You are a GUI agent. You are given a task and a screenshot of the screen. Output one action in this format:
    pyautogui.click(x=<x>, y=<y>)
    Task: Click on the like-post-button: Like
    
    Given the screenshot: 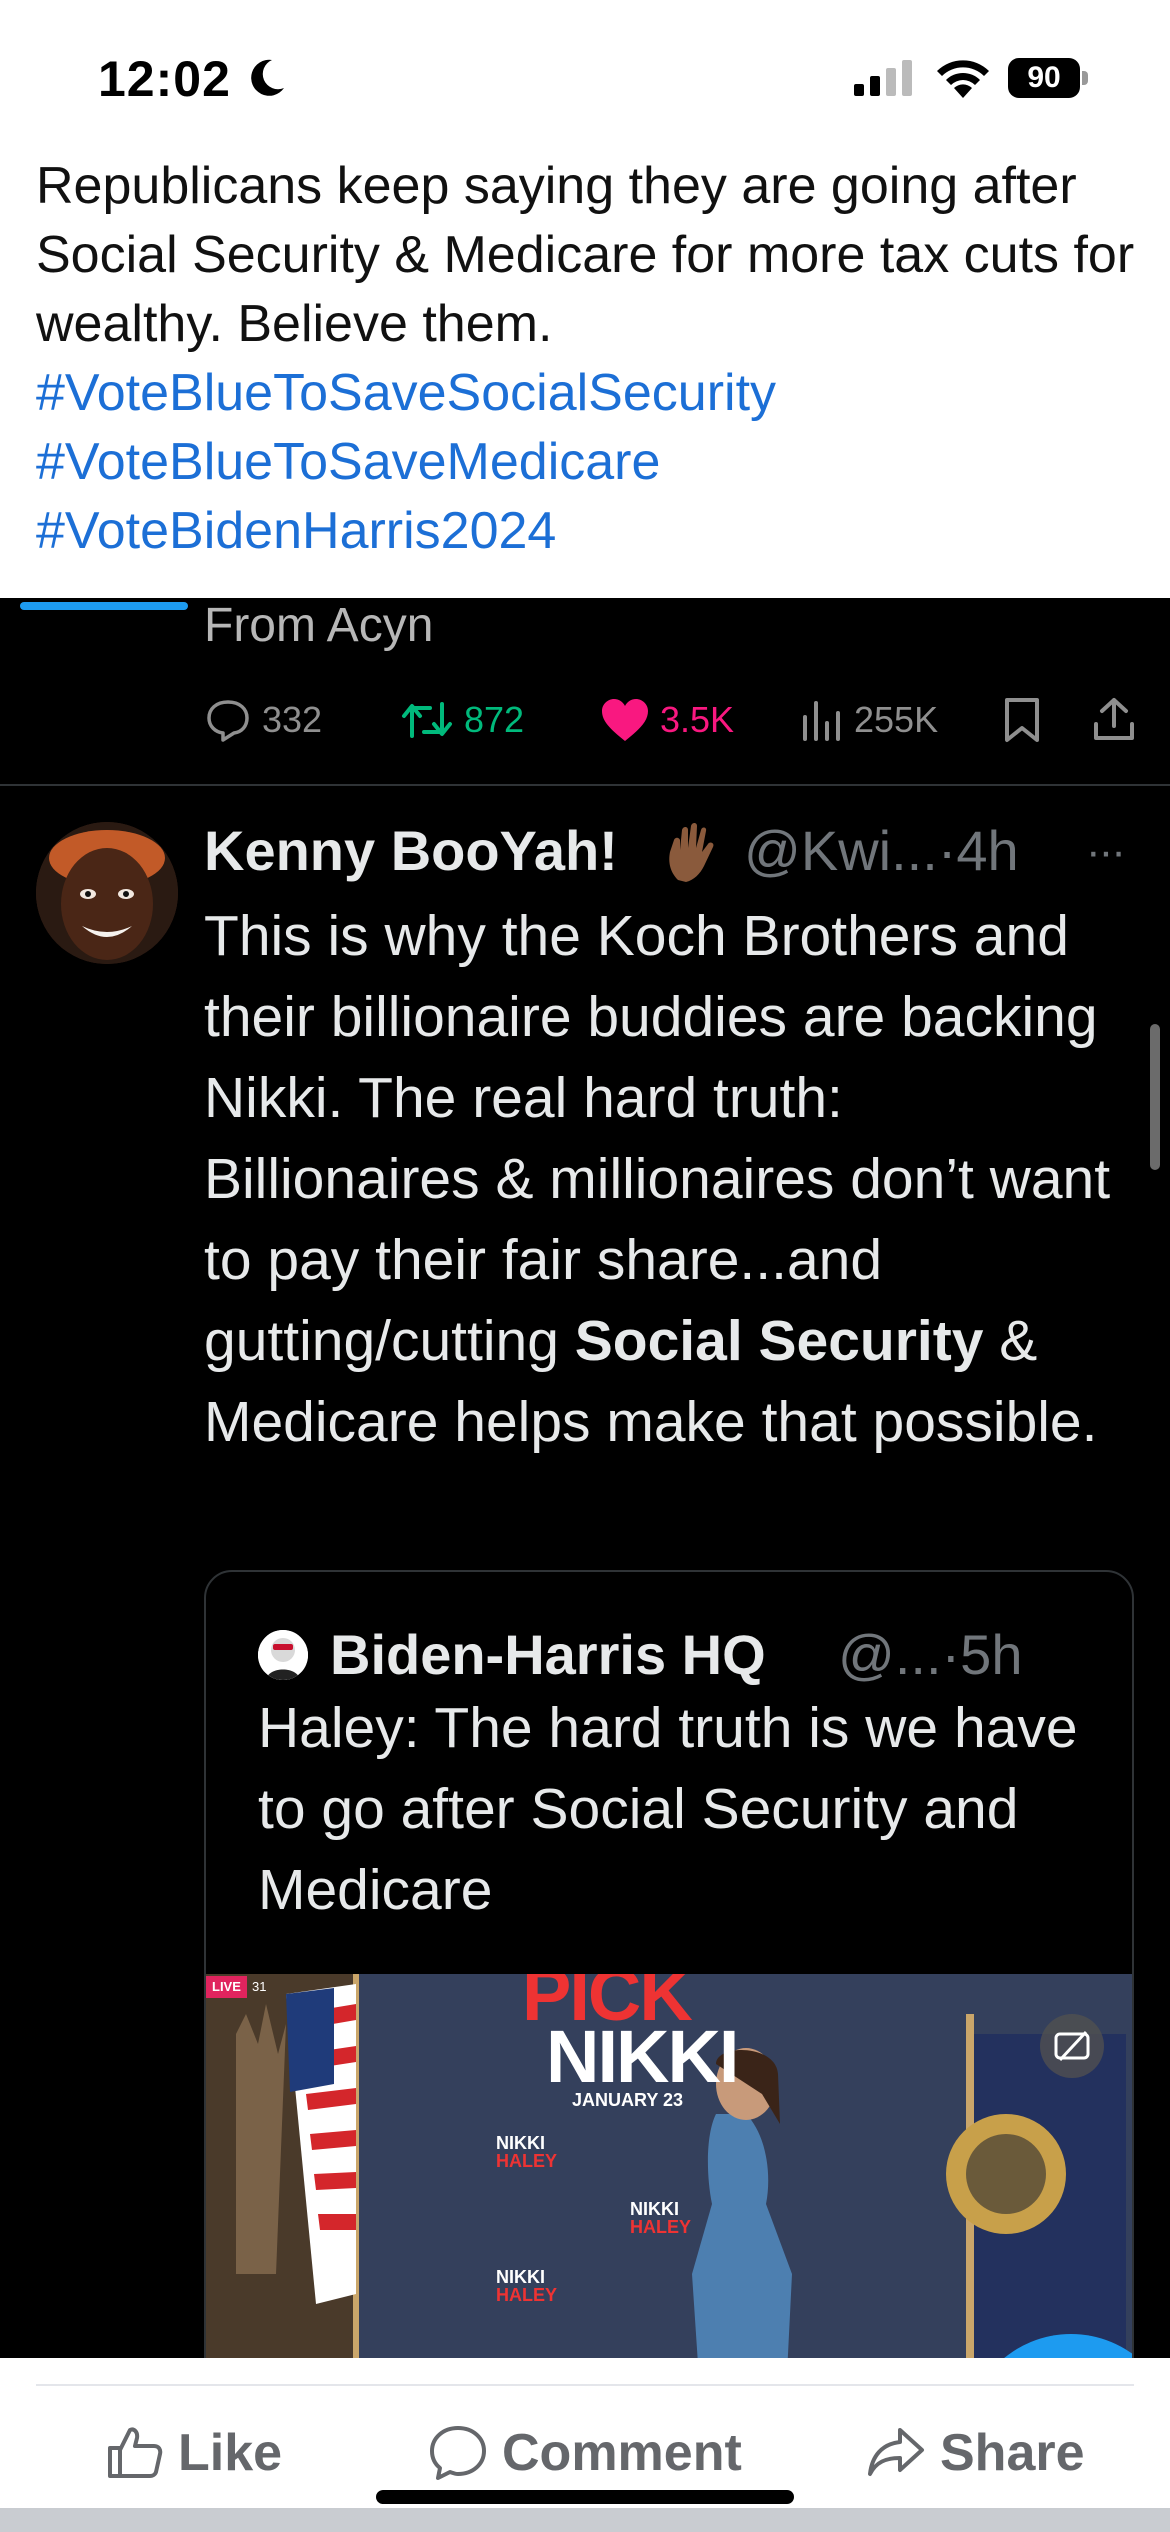 What is the action you would take?
    pyautogui.click(x=194, y=2453)
    